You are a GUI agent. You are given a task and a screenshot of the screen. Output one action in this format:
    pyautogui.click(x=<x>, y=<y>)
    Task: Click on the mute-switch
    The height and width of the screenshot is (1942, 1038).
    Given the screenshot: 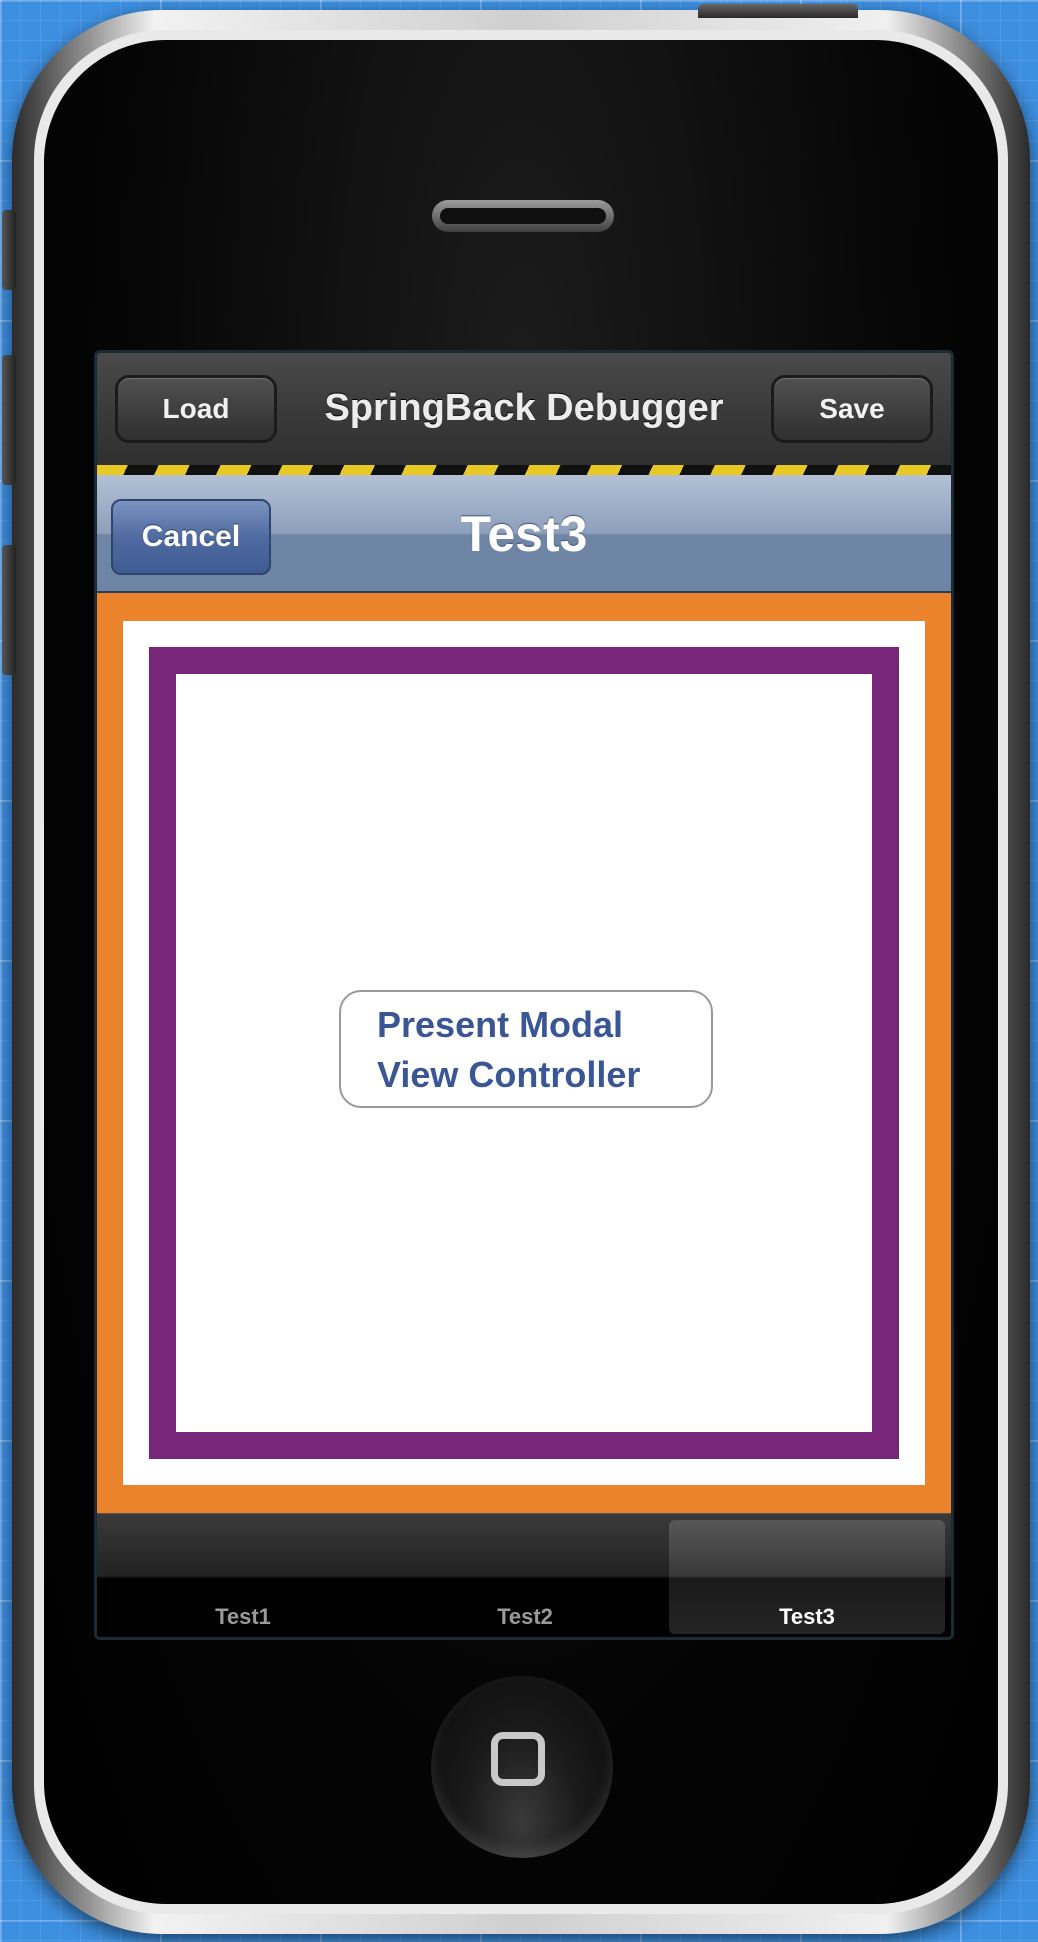 What is the action you would take?
    pyautogui.click(x=9, y=250)
    